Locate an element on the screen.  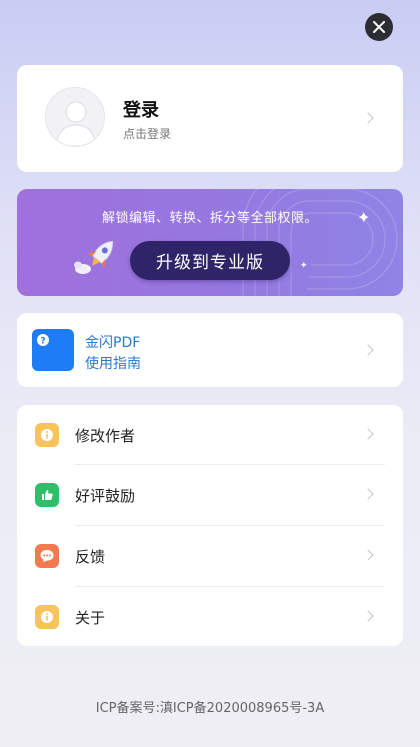
menu-item-feedback: 反馈 is located at coordinates (210, 556).